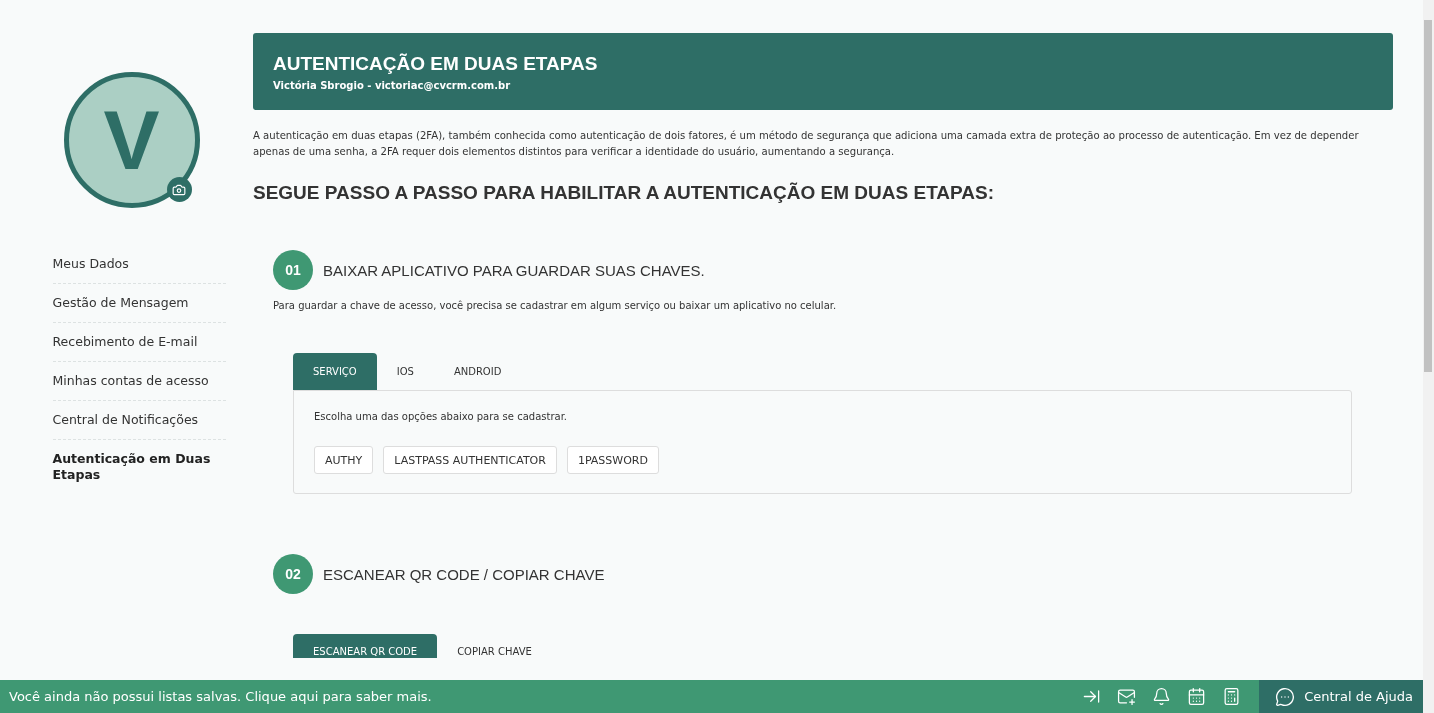  I want to click on step-title: ESCANEAR QR CODE / COPIAR CHAVE, so click(464, 574).